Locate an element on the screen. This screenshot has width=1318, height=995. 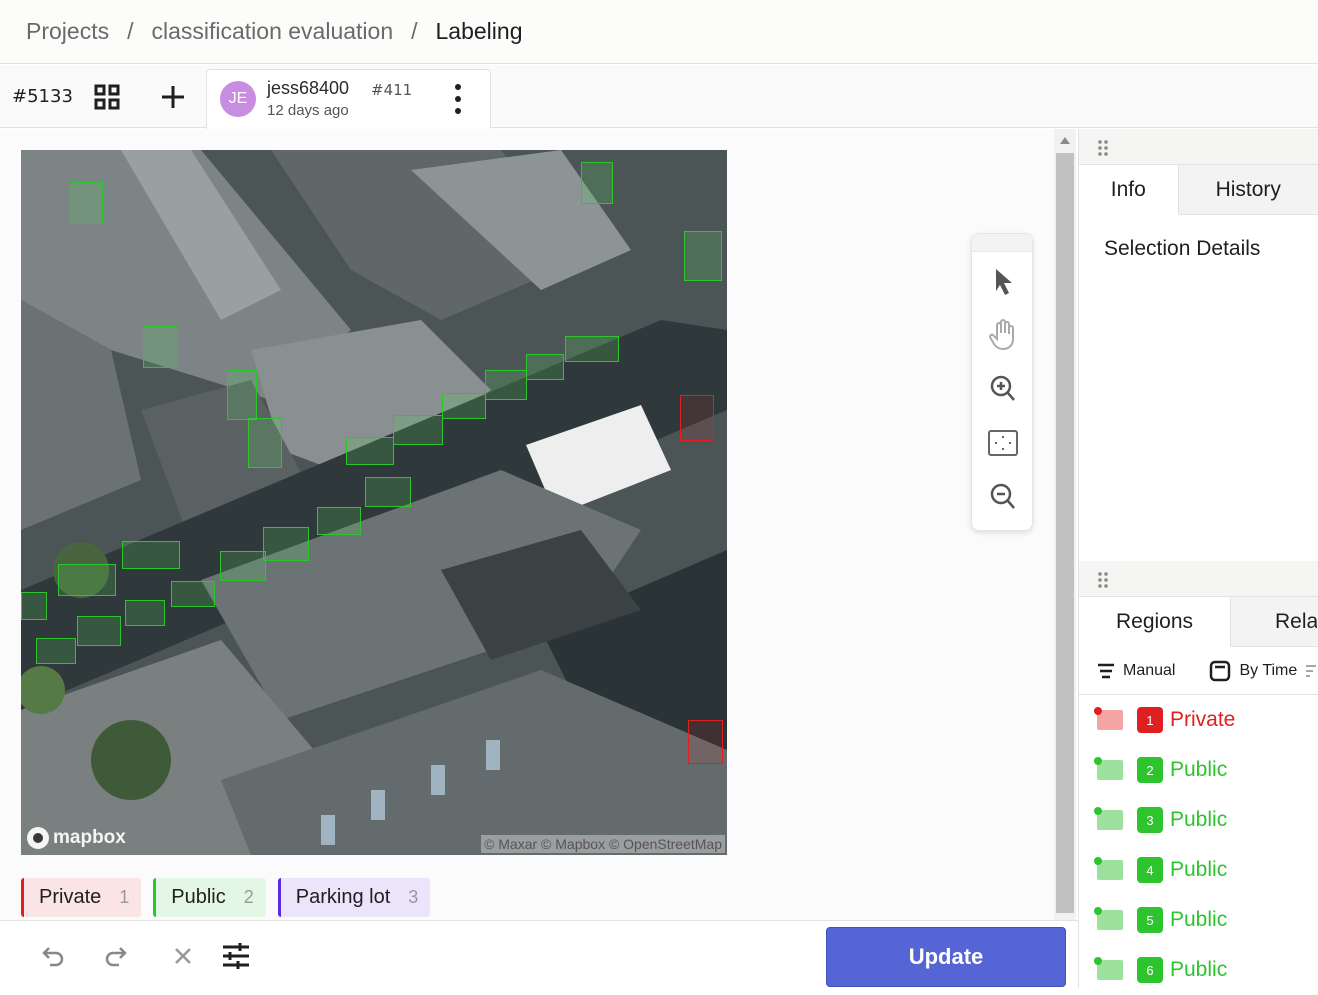
region-label: Private is located at coordinates (1203, 719).